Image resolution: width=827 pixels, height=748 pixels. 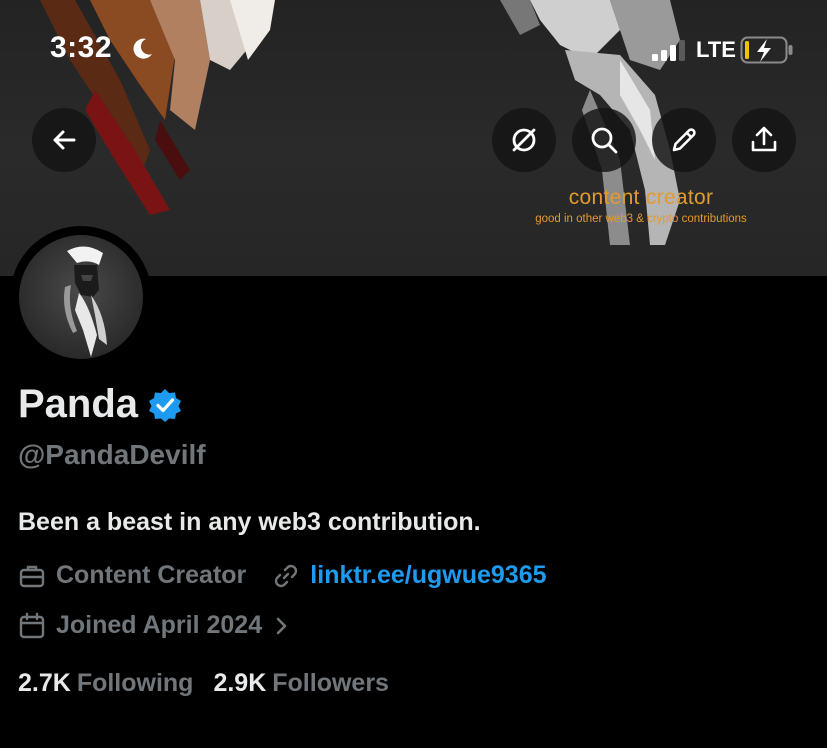 What do you see at coordinates (142, 48) in the screenshot?
I see `moon-icon` at bounding box center [142, 48].